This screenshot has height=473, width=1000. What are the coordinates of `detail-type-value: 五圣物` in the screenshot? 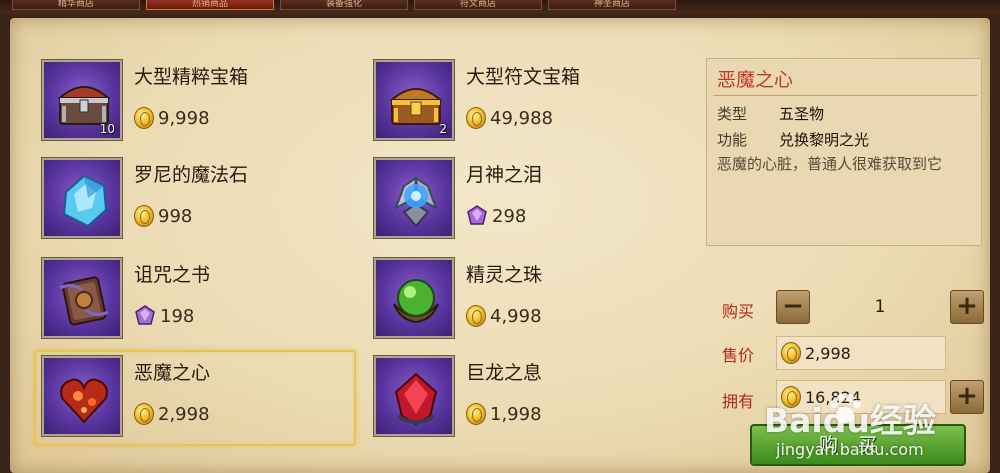 It's located at (802, 114).